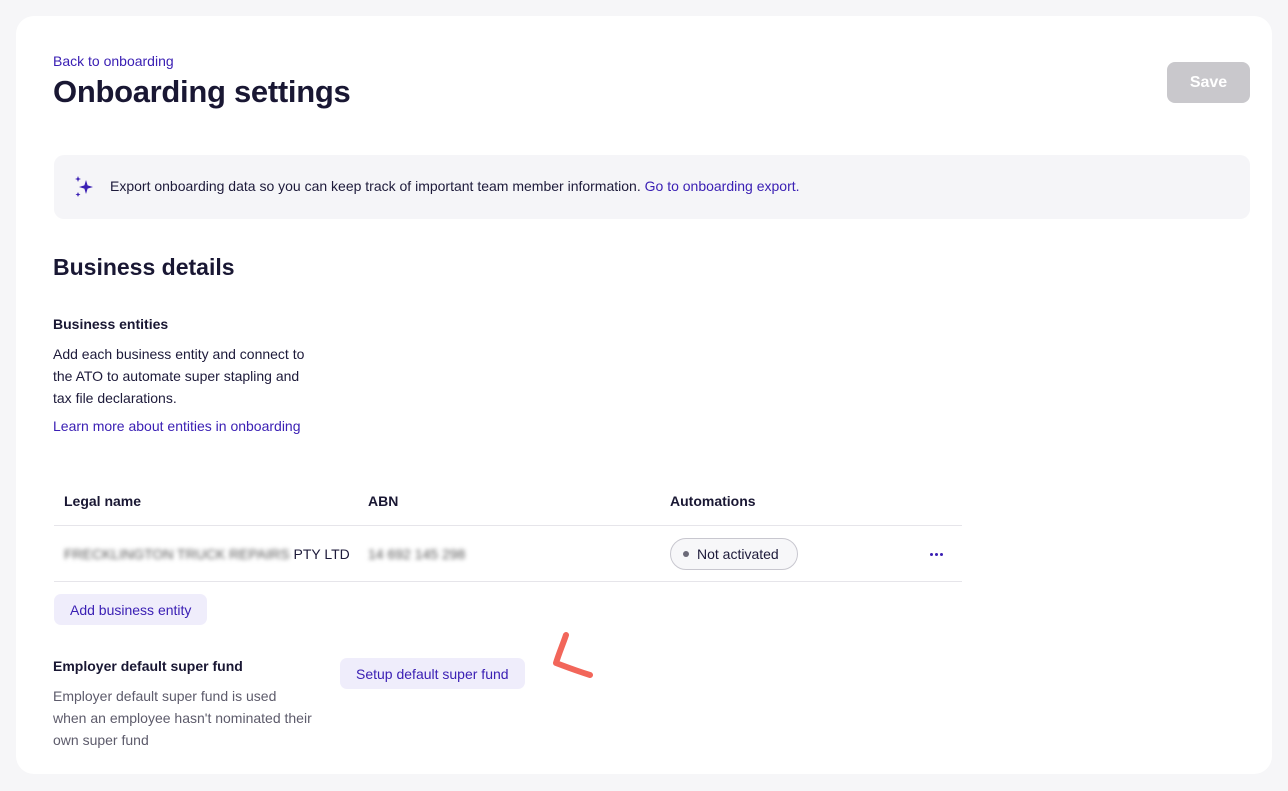 Image resolution: width=1288 pixels, height=791 pixels. I want to click on automation-status-label: Not activated, so click(738, 554).